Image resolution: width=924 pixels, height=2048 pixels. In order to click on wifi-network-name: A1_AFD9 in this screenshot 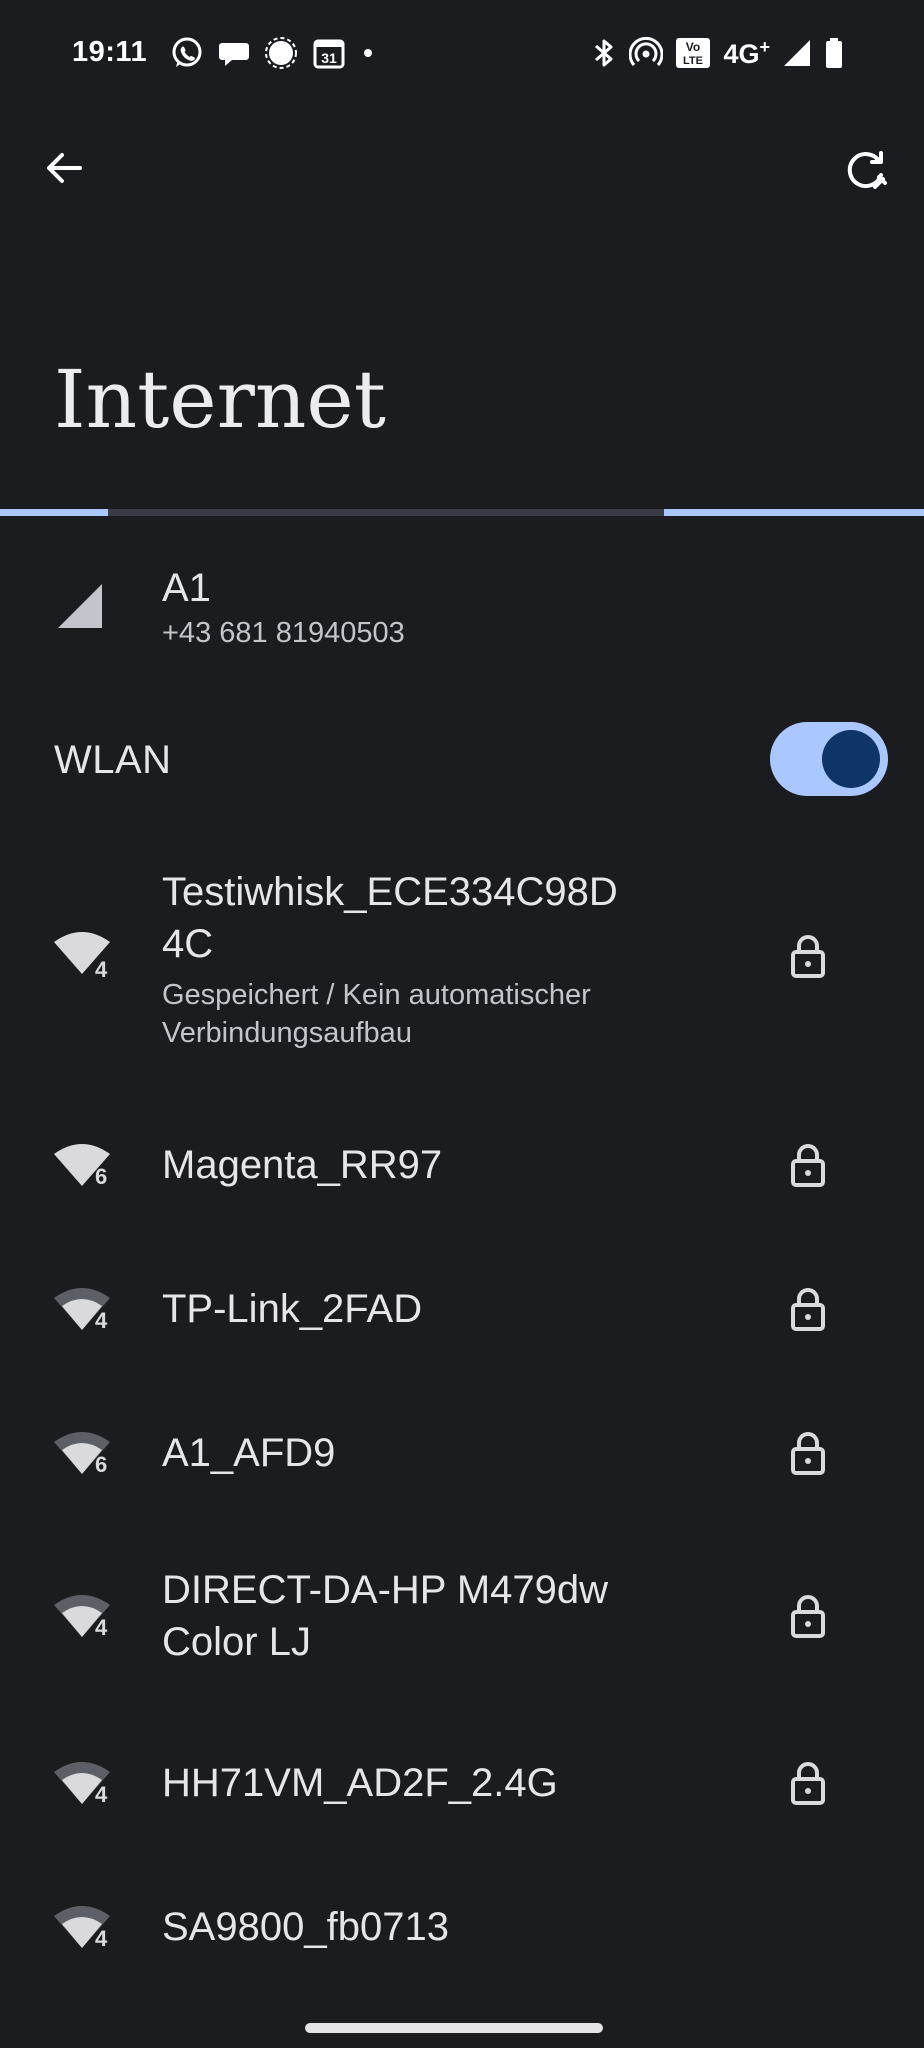, I will do `click(249, 1453)`.